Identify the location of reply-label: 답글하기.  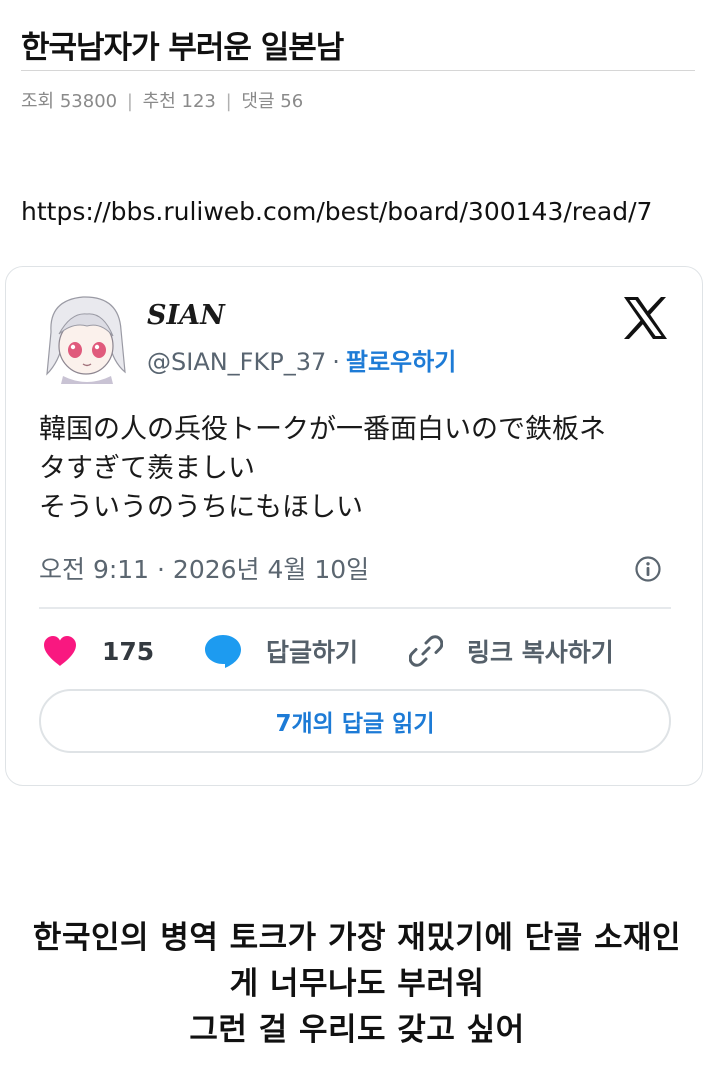
(312, 652).